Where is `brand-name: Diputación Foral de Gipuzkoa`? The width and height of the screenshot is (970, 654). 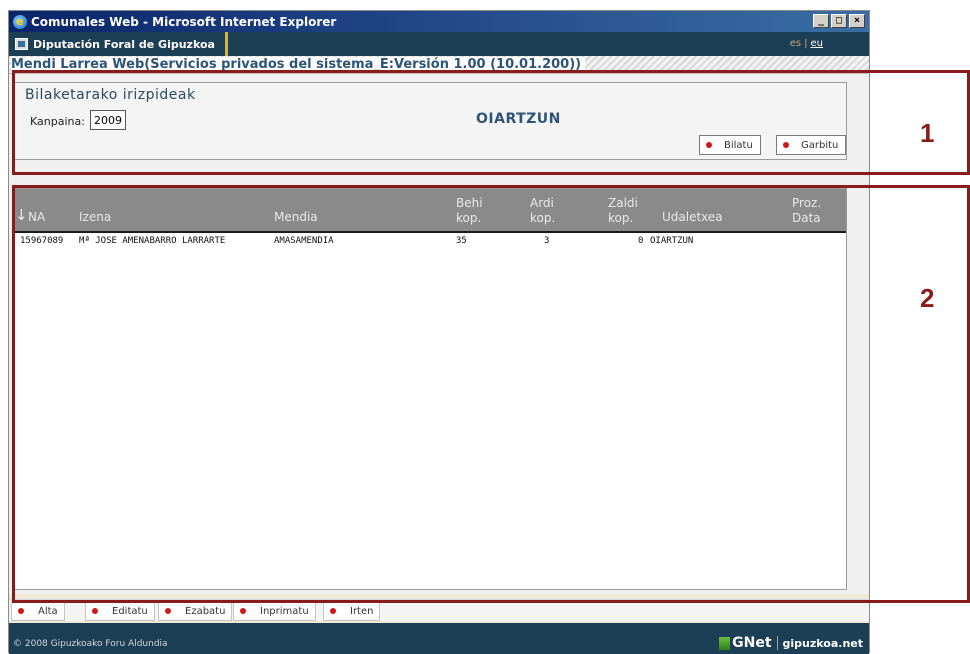
brand-name: Diputación Foral de Gipuzkoa is located at coordinates (124, 44).